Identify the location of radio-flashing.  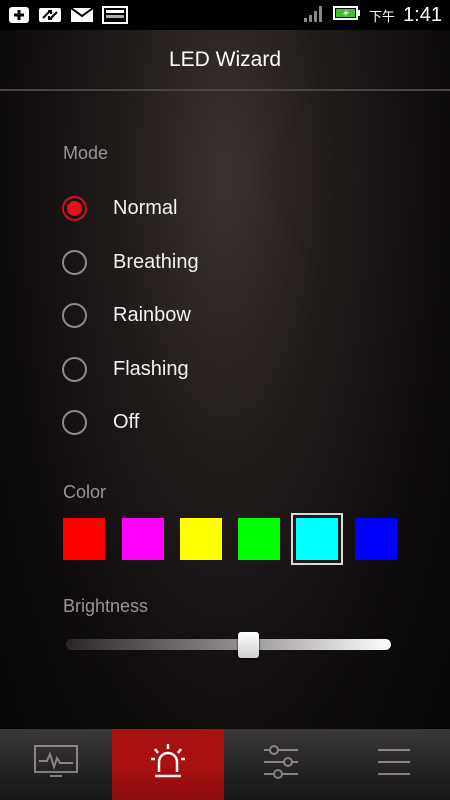
(74, 369).